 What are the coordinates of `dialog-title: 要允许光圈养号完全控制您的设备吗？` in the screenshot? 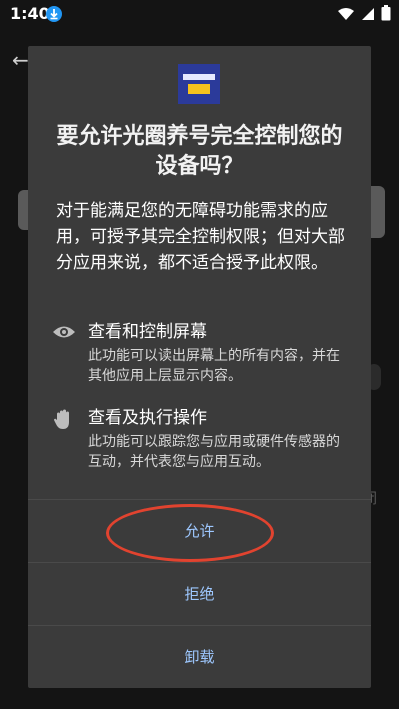 It's located at (199, 151).